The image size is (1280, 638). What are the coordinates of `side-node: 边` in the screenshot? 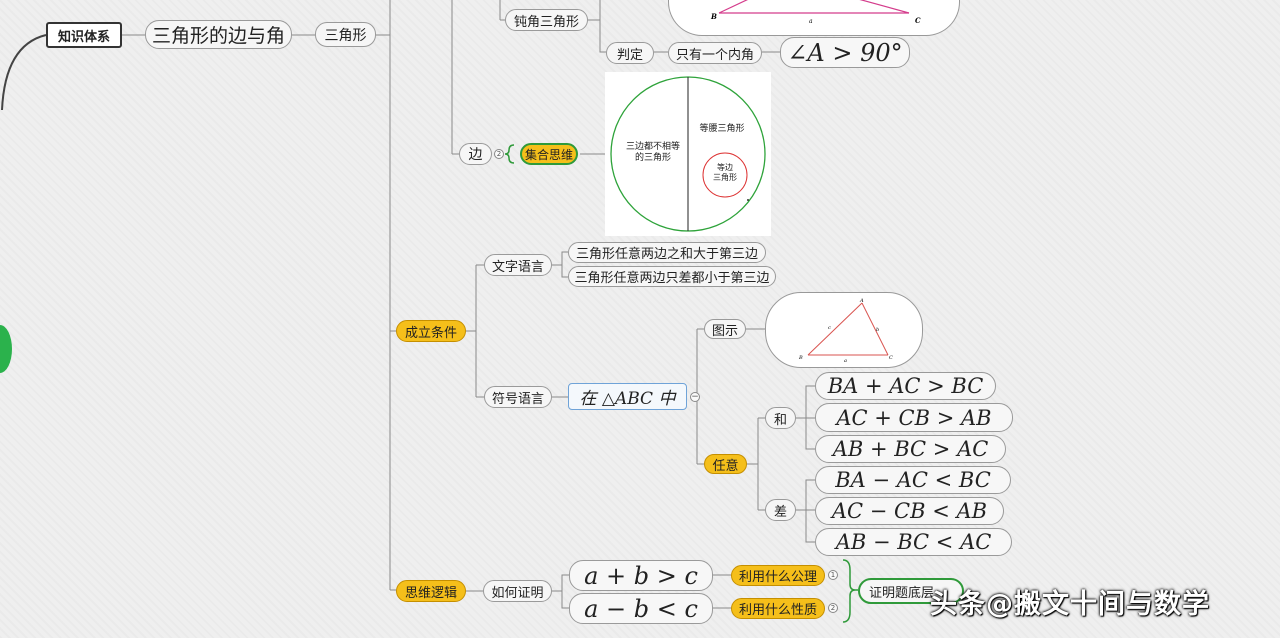 It's located at (475, 154).